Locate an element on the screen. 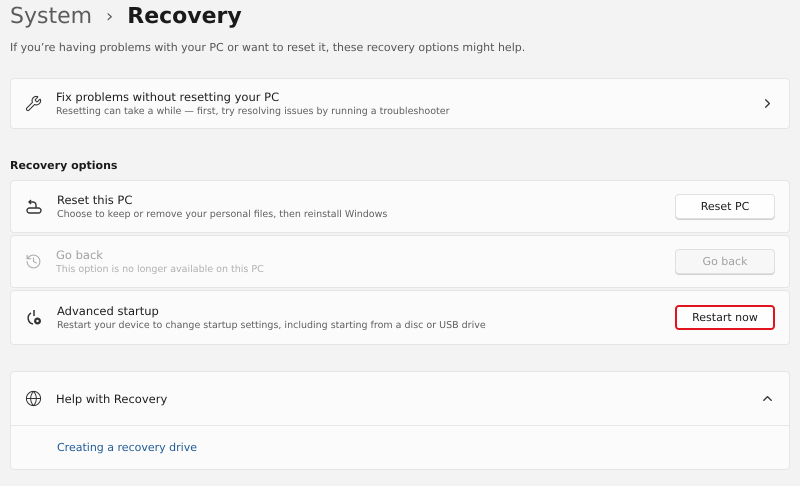 The width and height of the screenshot is (800, 486). page-description: If you’re having problems with your PC or want to reset it, these recovery options might help. is located at coordinates (268, 47).